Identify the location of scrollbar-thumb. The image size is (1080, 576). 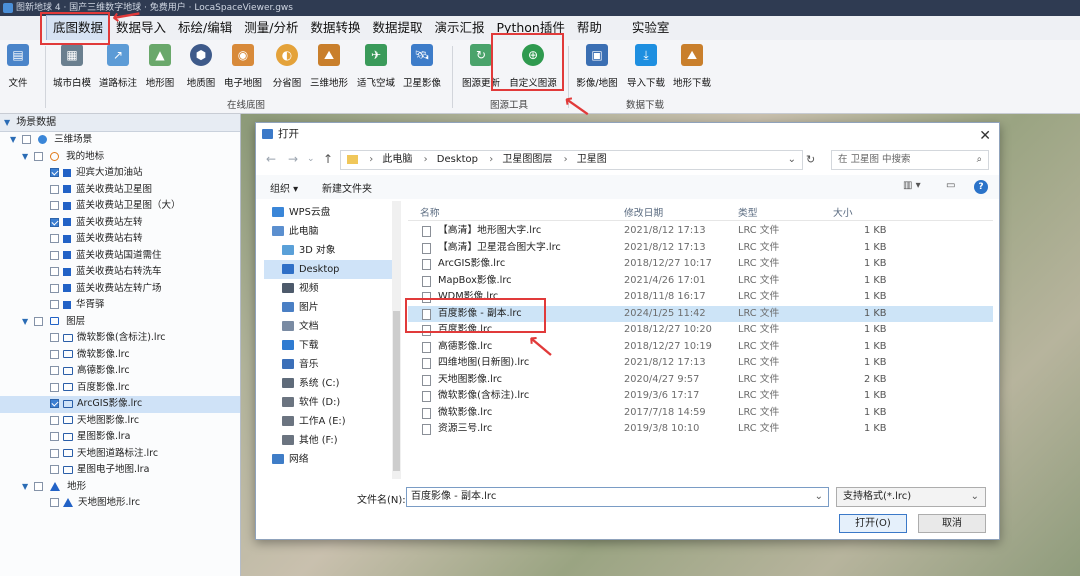
(396, 391).